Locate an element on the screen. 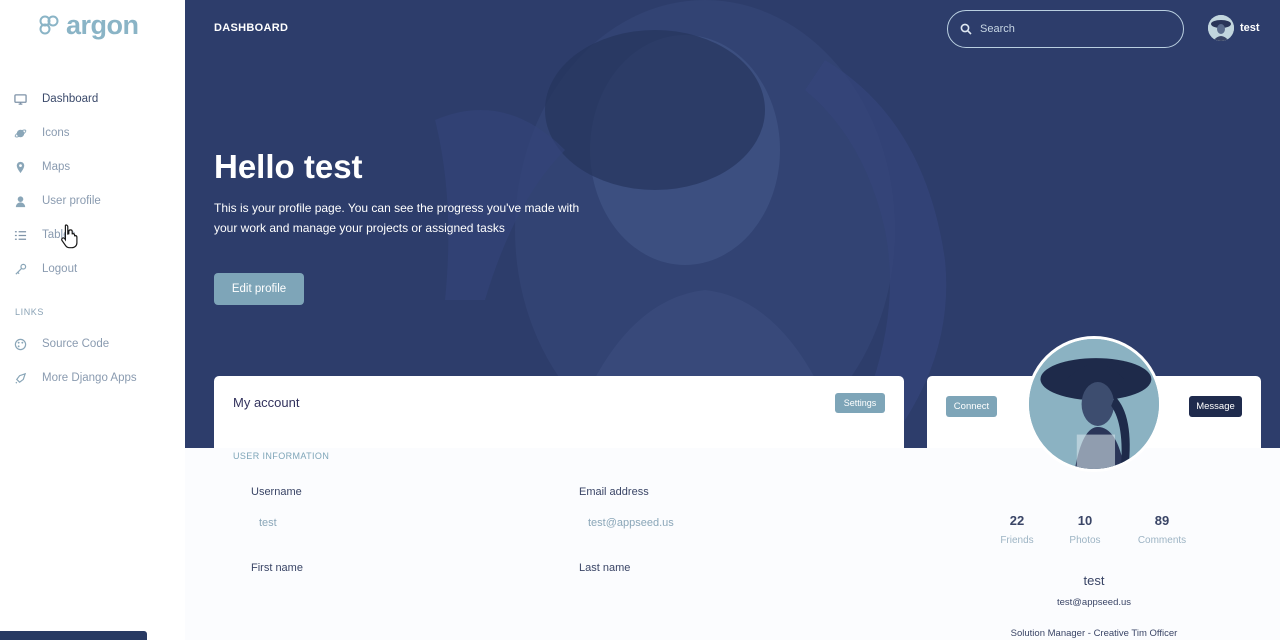  status-bar-url is located at coordinates (73, 635).